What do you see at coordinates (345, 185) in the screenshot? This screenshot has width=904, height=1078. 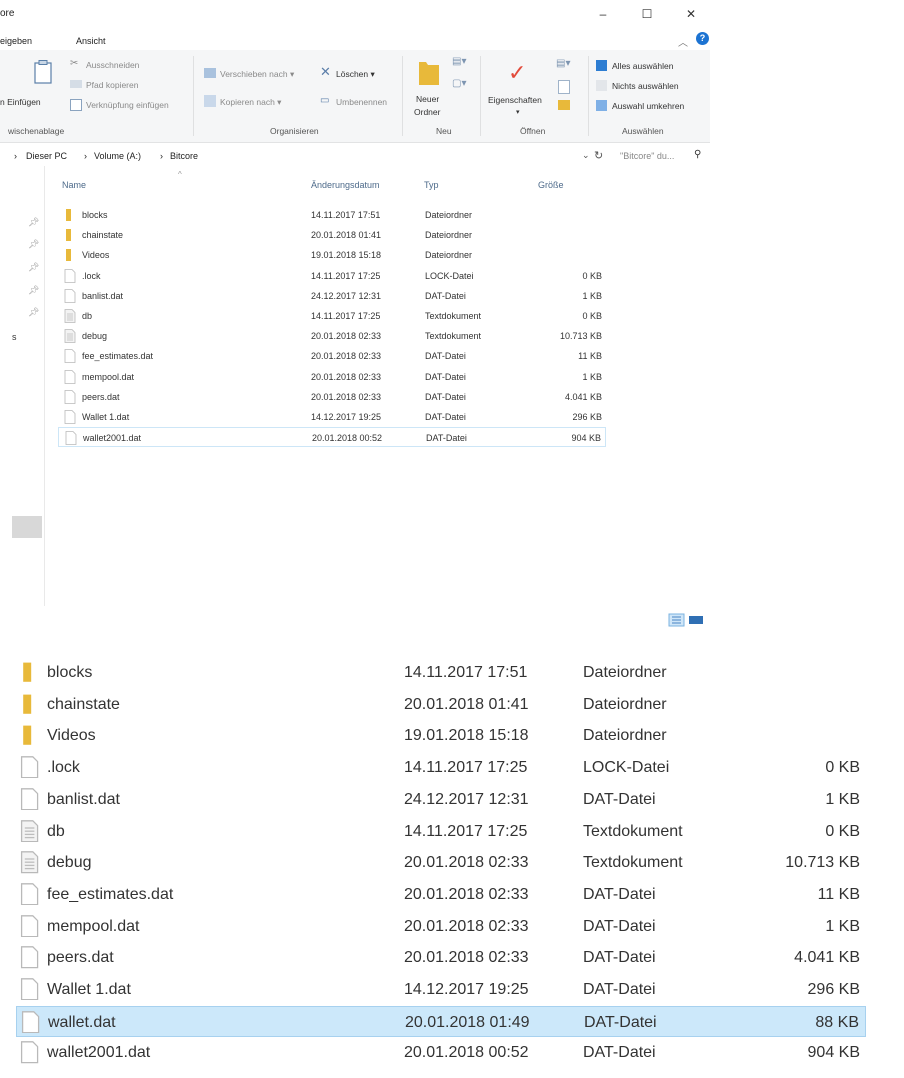 I see `column-header-date: Änderungsdatum` at bounding box center [345, 185].